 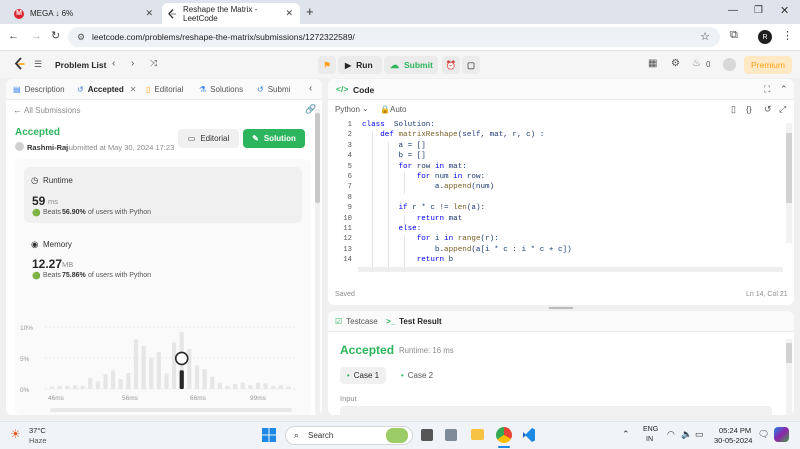 I want to click on code-line: def matrixReshape(self, mat, r, c) :, so click(x=453, y=135).